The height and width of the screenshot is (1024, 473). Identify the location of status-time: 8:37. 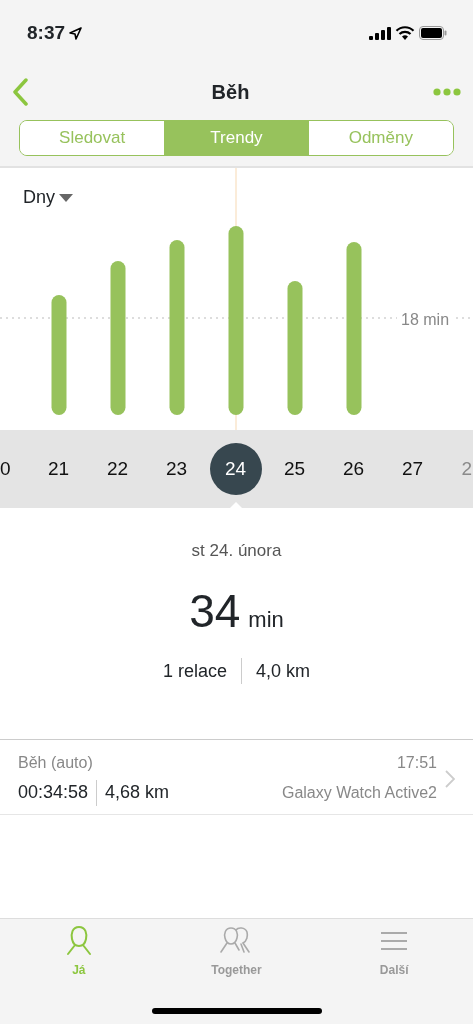
(46, 32).